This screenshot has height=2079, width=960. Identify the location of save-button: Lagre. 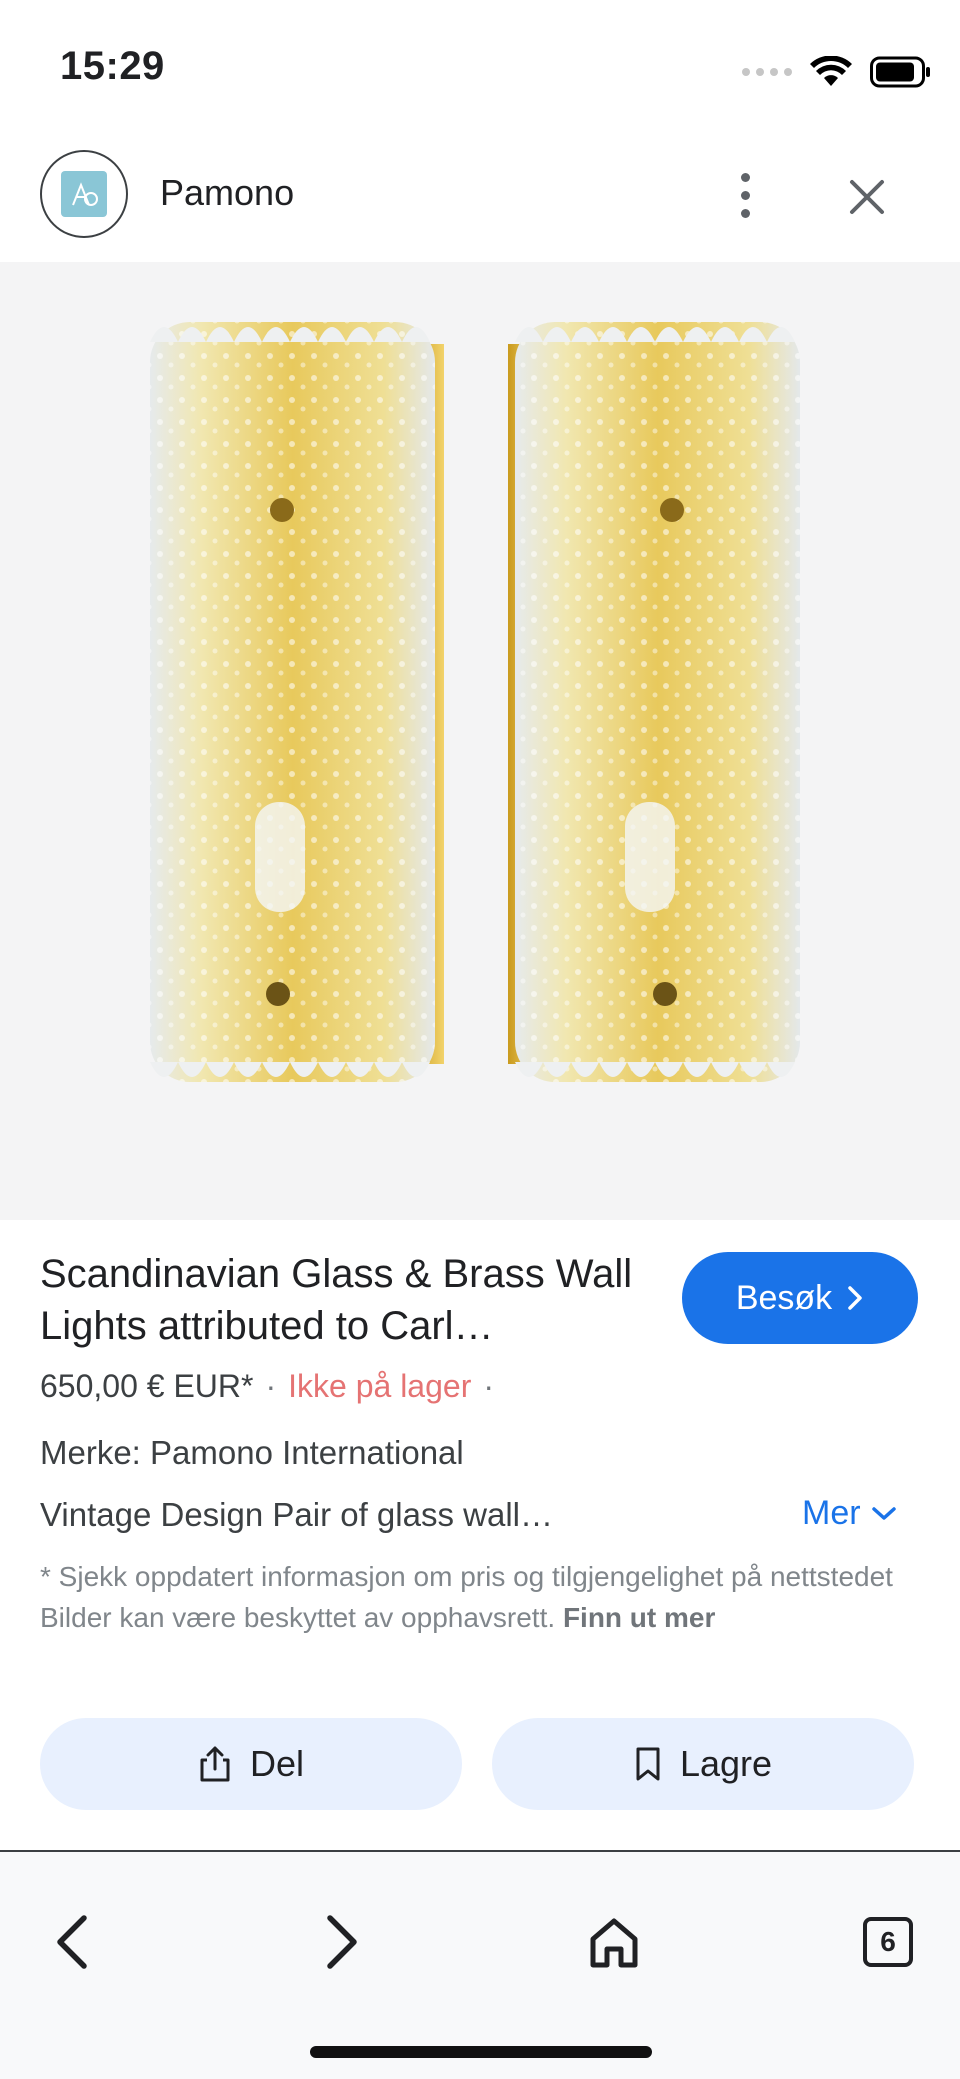
(703, 1764).